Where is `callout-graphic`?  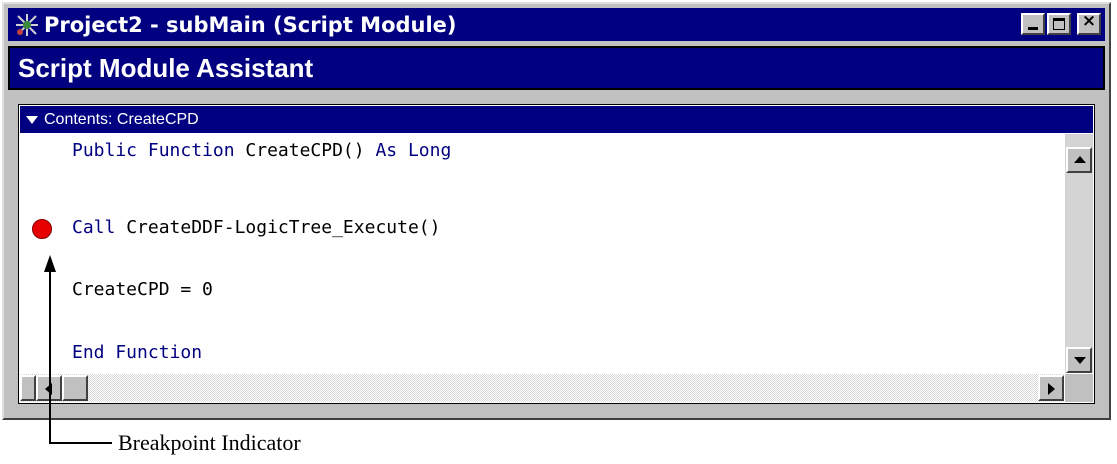 callout-graphic is located at coordinates (78, 349).